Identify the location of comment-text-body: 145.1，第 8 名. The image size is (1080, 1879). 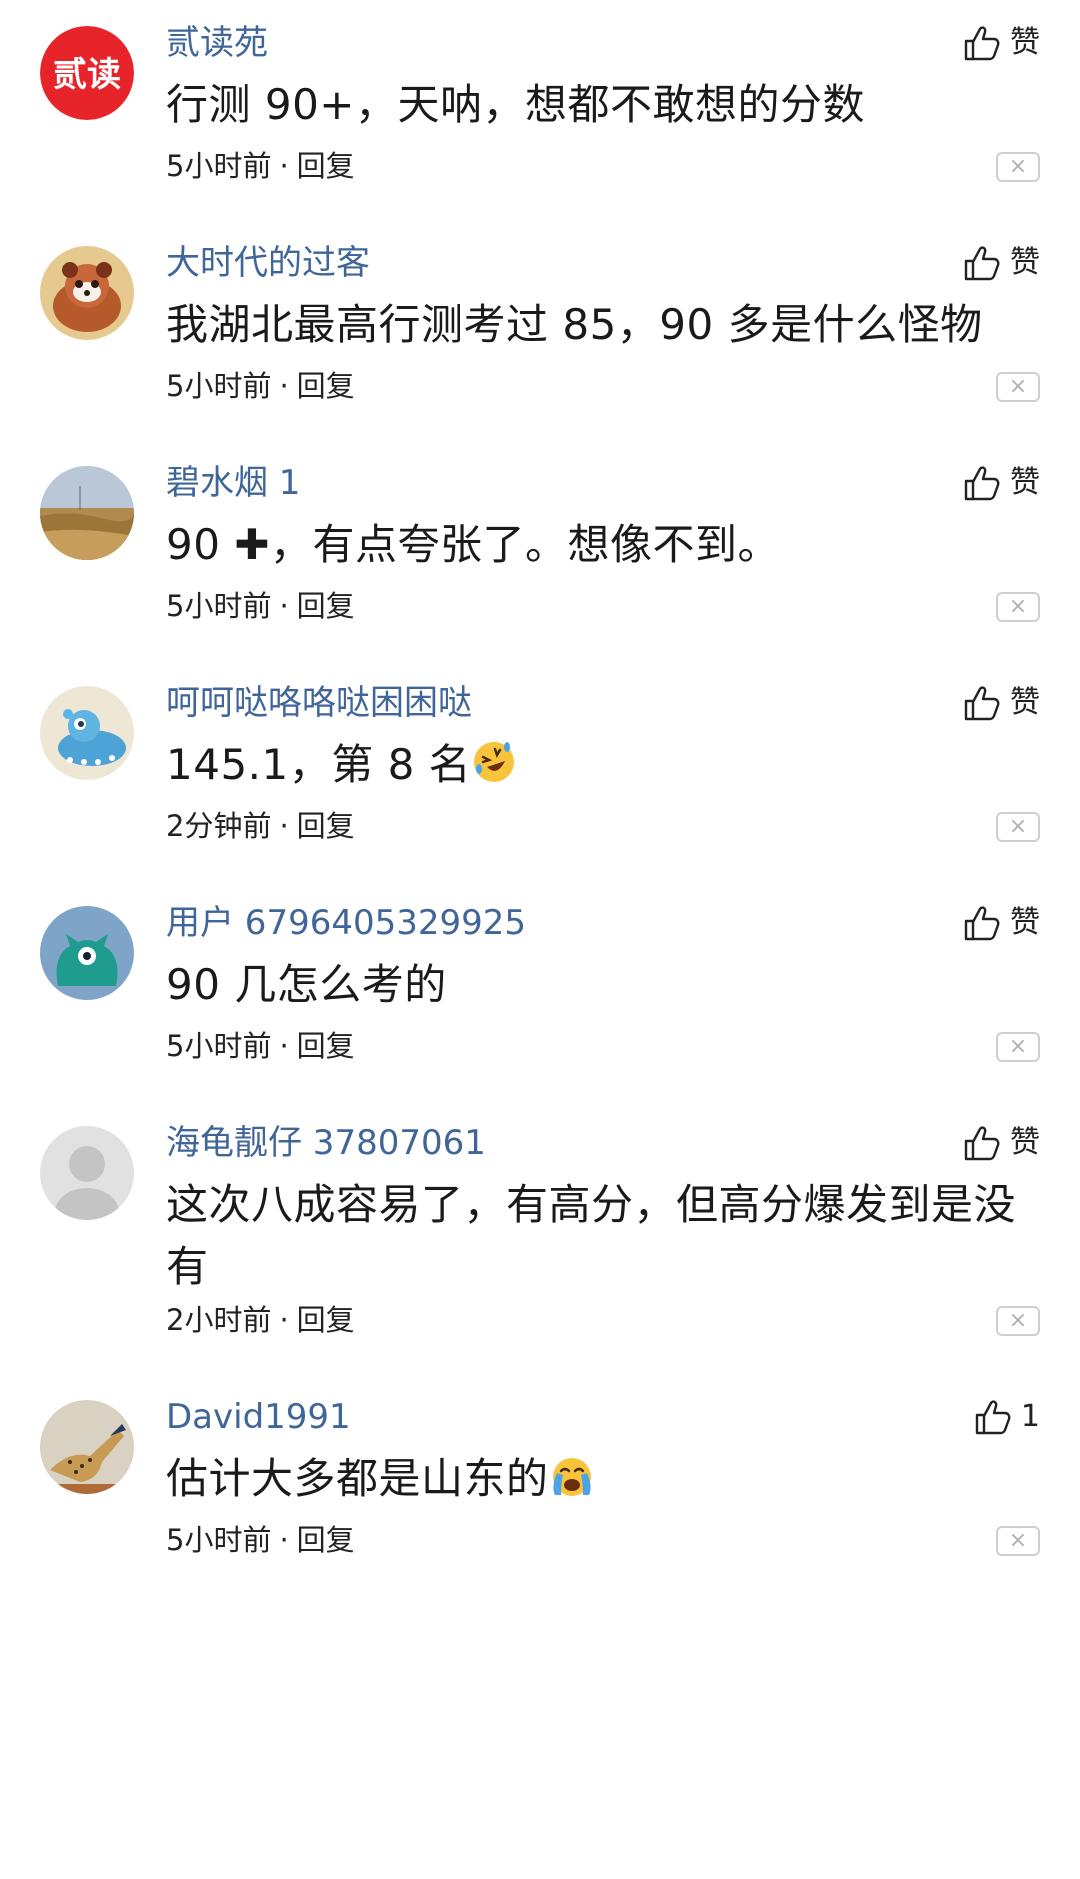
(319, 764).